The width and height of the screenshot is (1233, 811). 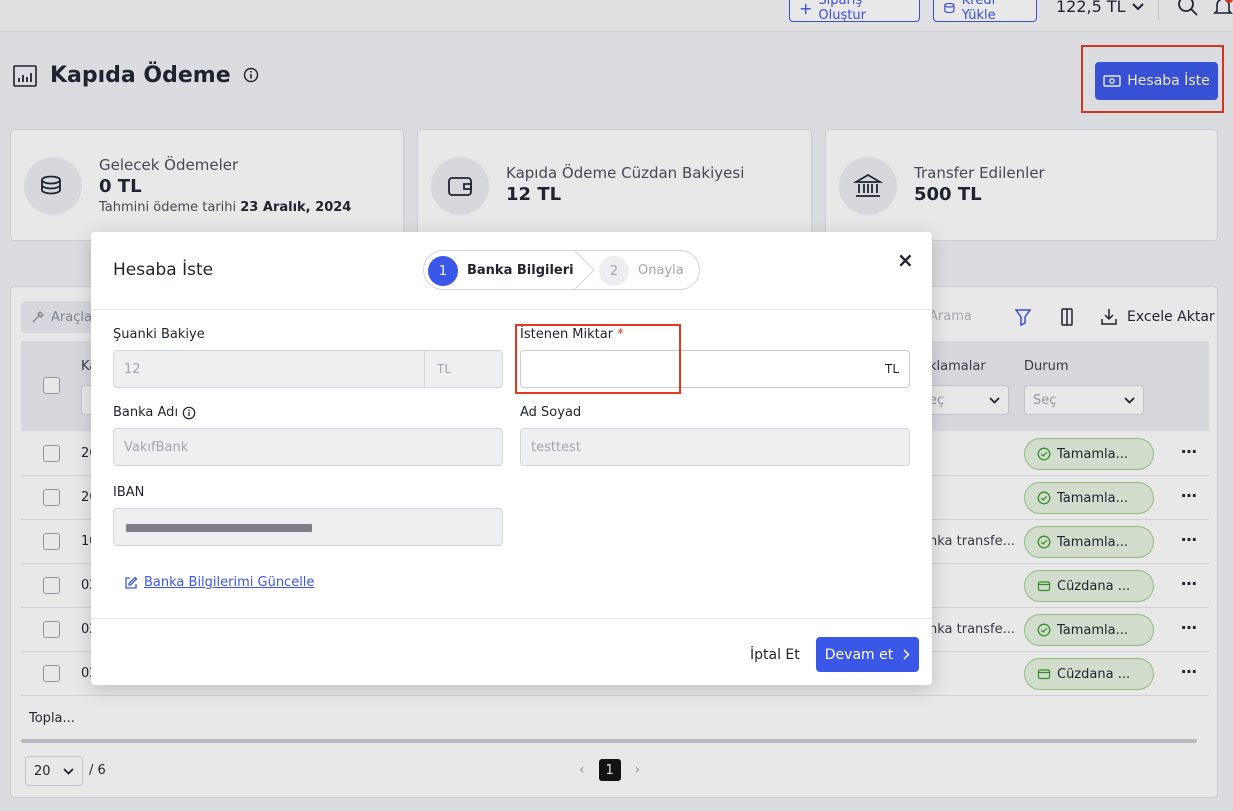 What do you see at coordinates (584, 270) in the screenshot?
I see `step-separator-icon` at bounding box center [584, 270].